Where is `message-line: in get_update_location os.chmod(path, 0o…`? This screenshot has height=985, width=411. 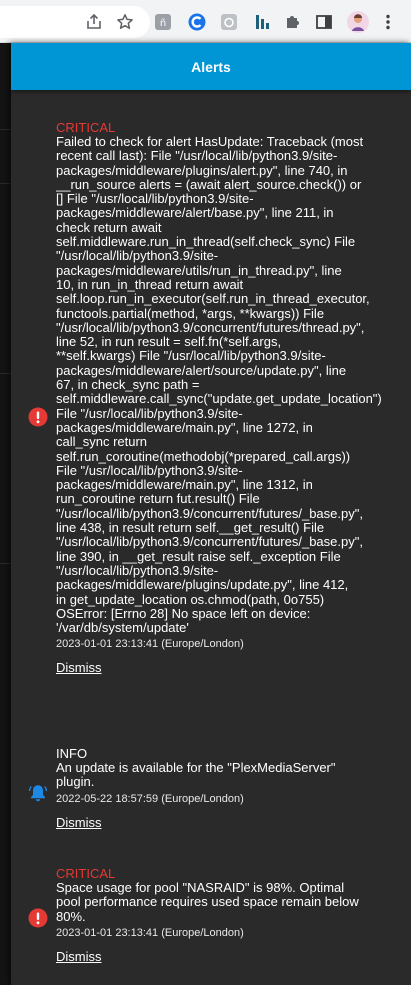
message-line: in get_update_location os.chmod(path, 0o… is located at coordinates (190, 599).